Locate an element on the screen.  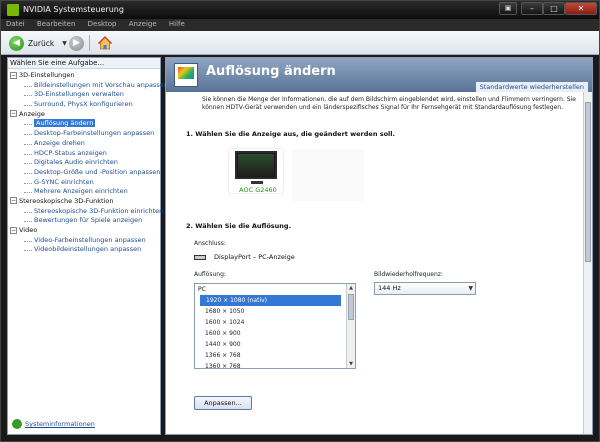
window-extra-button: ▣ is located at coordinates (508, 8).